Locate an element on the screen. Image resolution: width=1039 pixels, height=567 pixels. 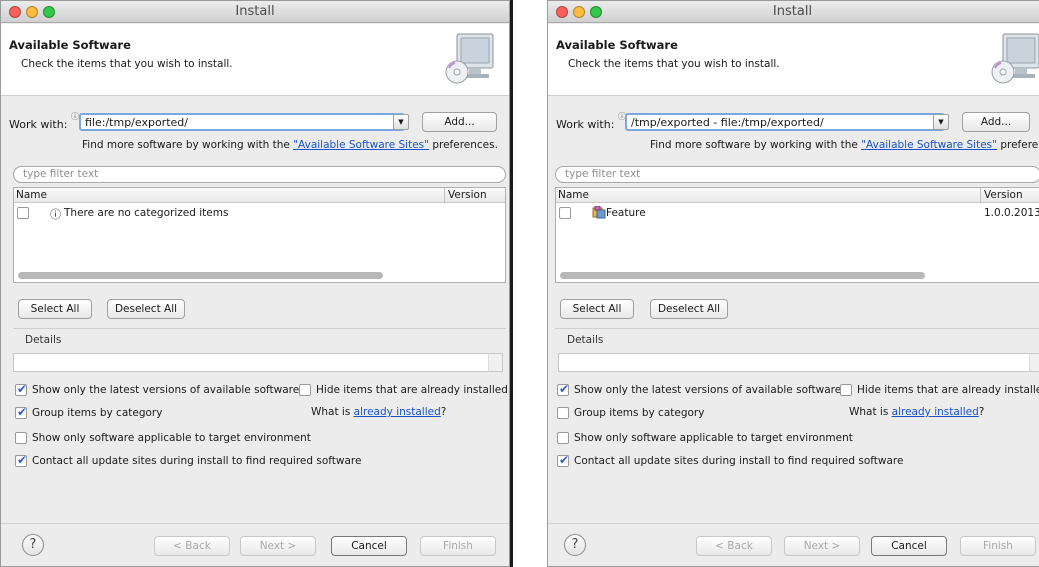
group-by-category-checkbox: ✔ is located at coordinates (21, 412).